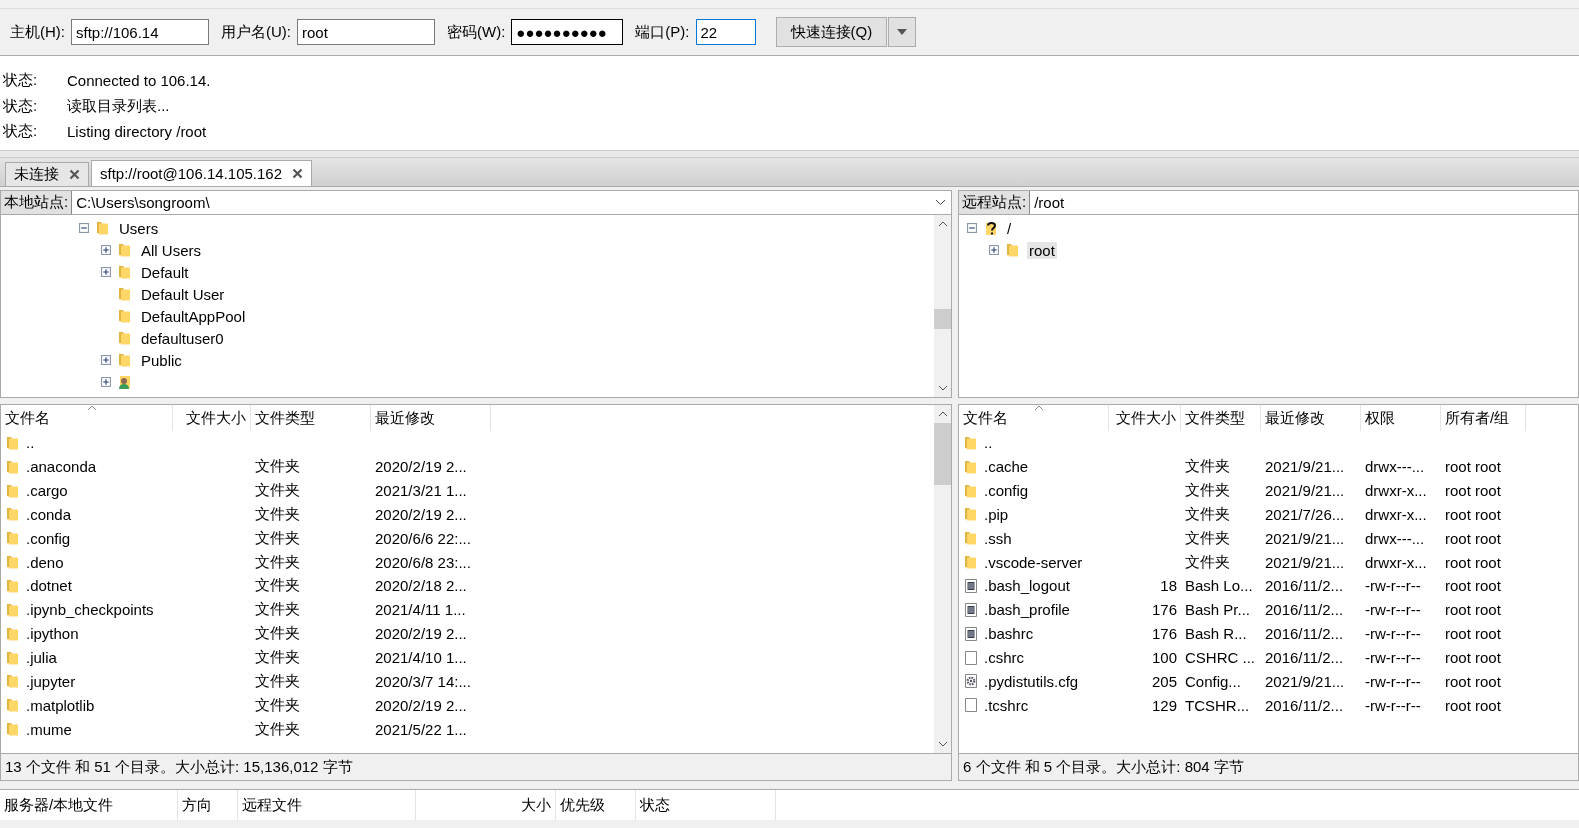 Image resolution: width=1579 pixels, height=828 pixels. Describe the element at coordinates (61, 467) in the screenshot. I see `file-name: .anaconda` at that location.